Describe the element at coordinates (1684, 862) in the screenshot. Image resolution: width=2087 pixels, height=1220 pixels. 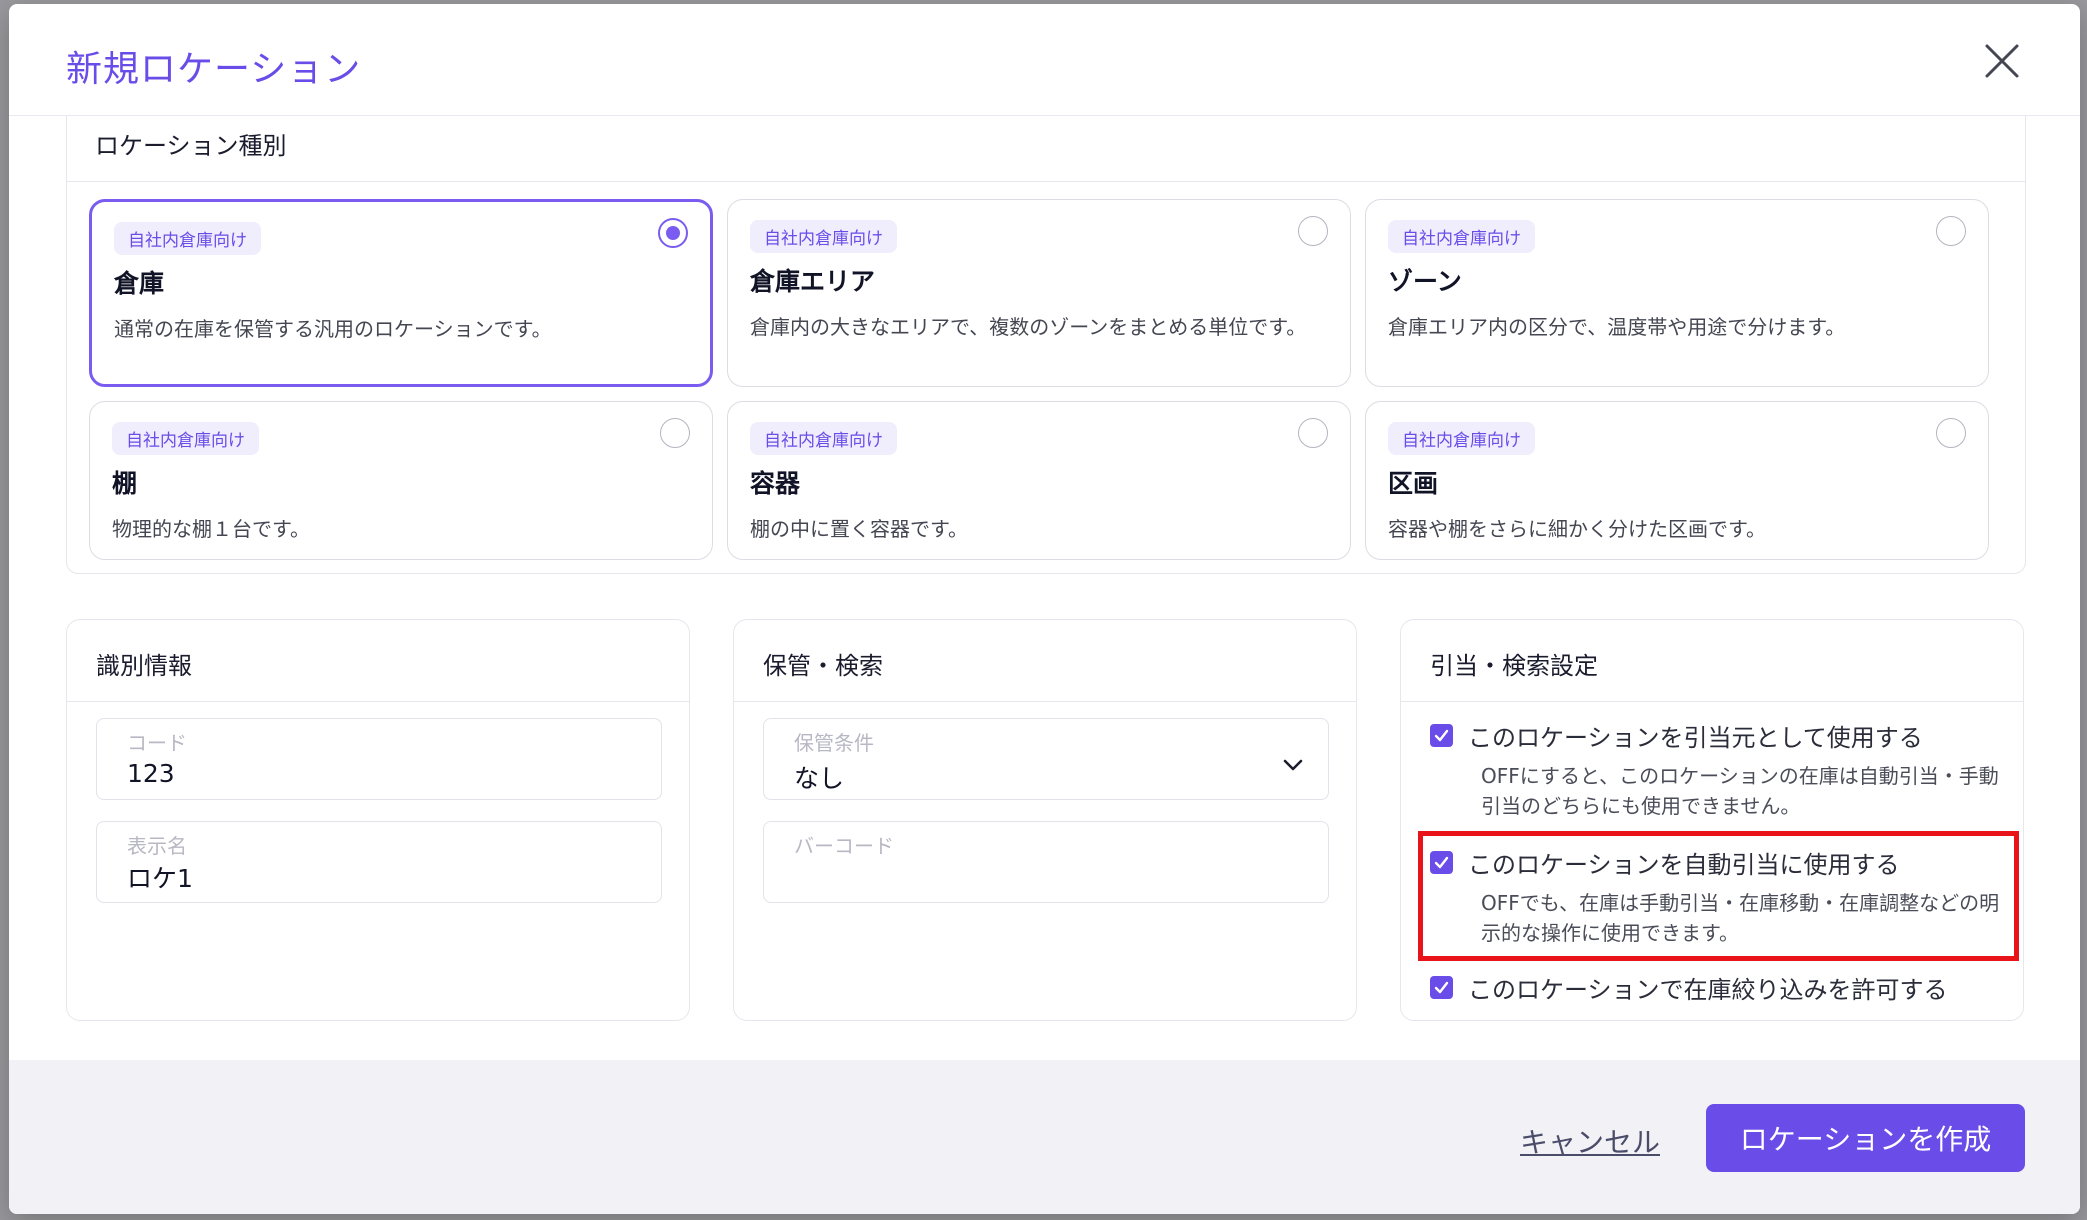
I see `auto-allocation-label: このロケーションを自動引当に使用する` at that location.